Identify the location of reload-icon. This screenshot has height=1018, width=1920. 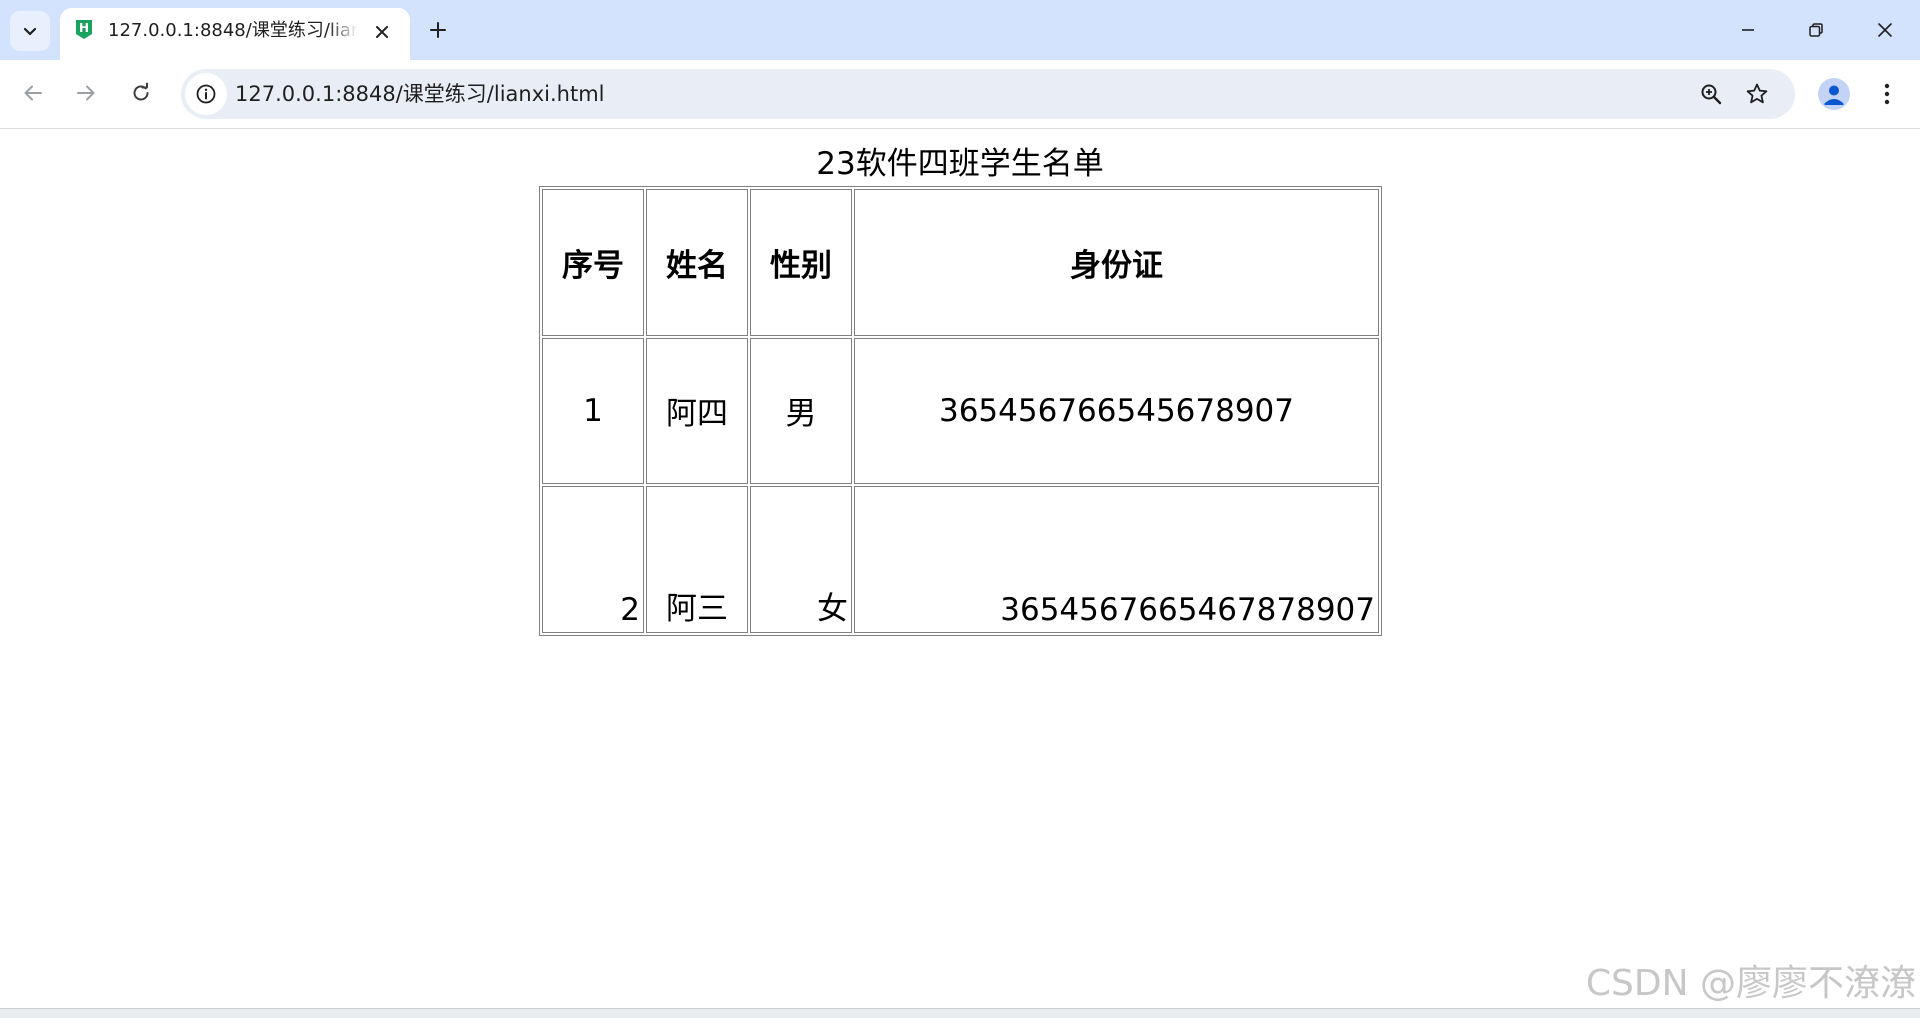
(141, 91).